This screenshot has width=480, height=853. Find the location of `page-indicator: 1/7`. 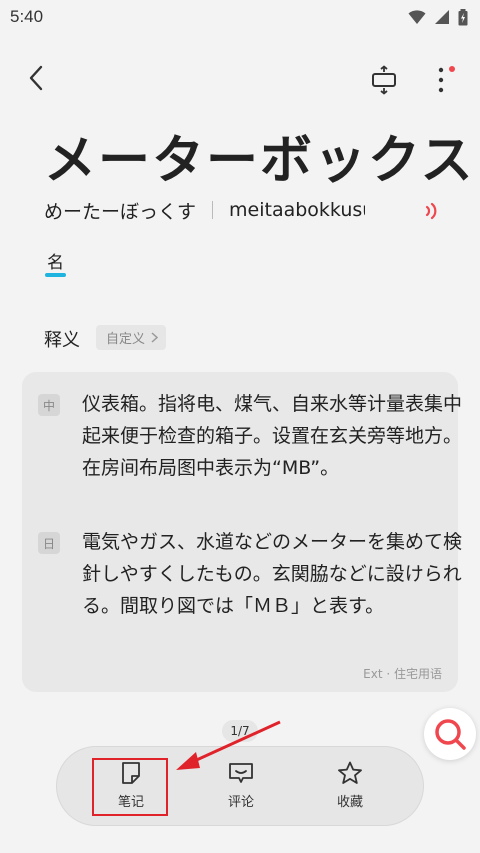

page-indicator: 1/7 is located at coordinates (240, 731).